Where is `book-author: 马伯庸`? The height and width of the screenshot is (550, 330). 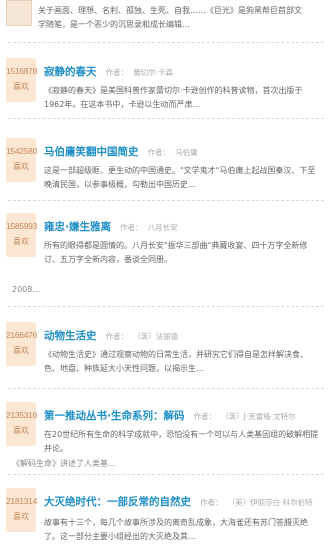
book-author: 马伯庸 is located at coordinates (186, 152).